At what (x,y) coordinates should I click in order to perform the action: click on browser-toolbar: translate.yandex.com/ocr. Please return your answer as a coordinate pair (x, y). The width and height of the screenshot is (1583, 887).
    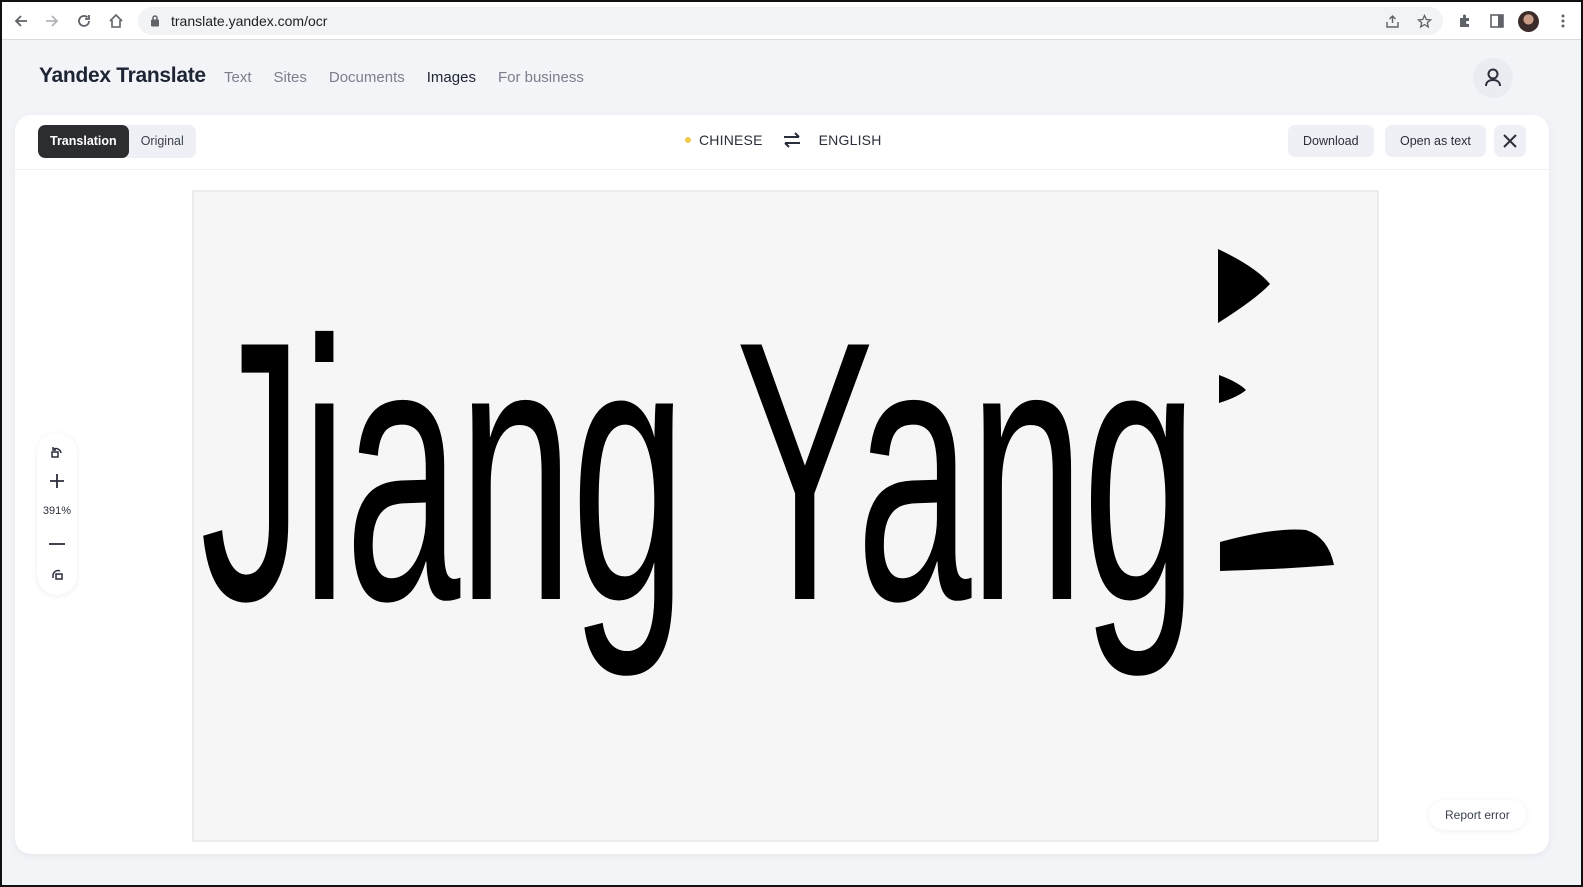
    Looking at the image, I should click on (791, 21).